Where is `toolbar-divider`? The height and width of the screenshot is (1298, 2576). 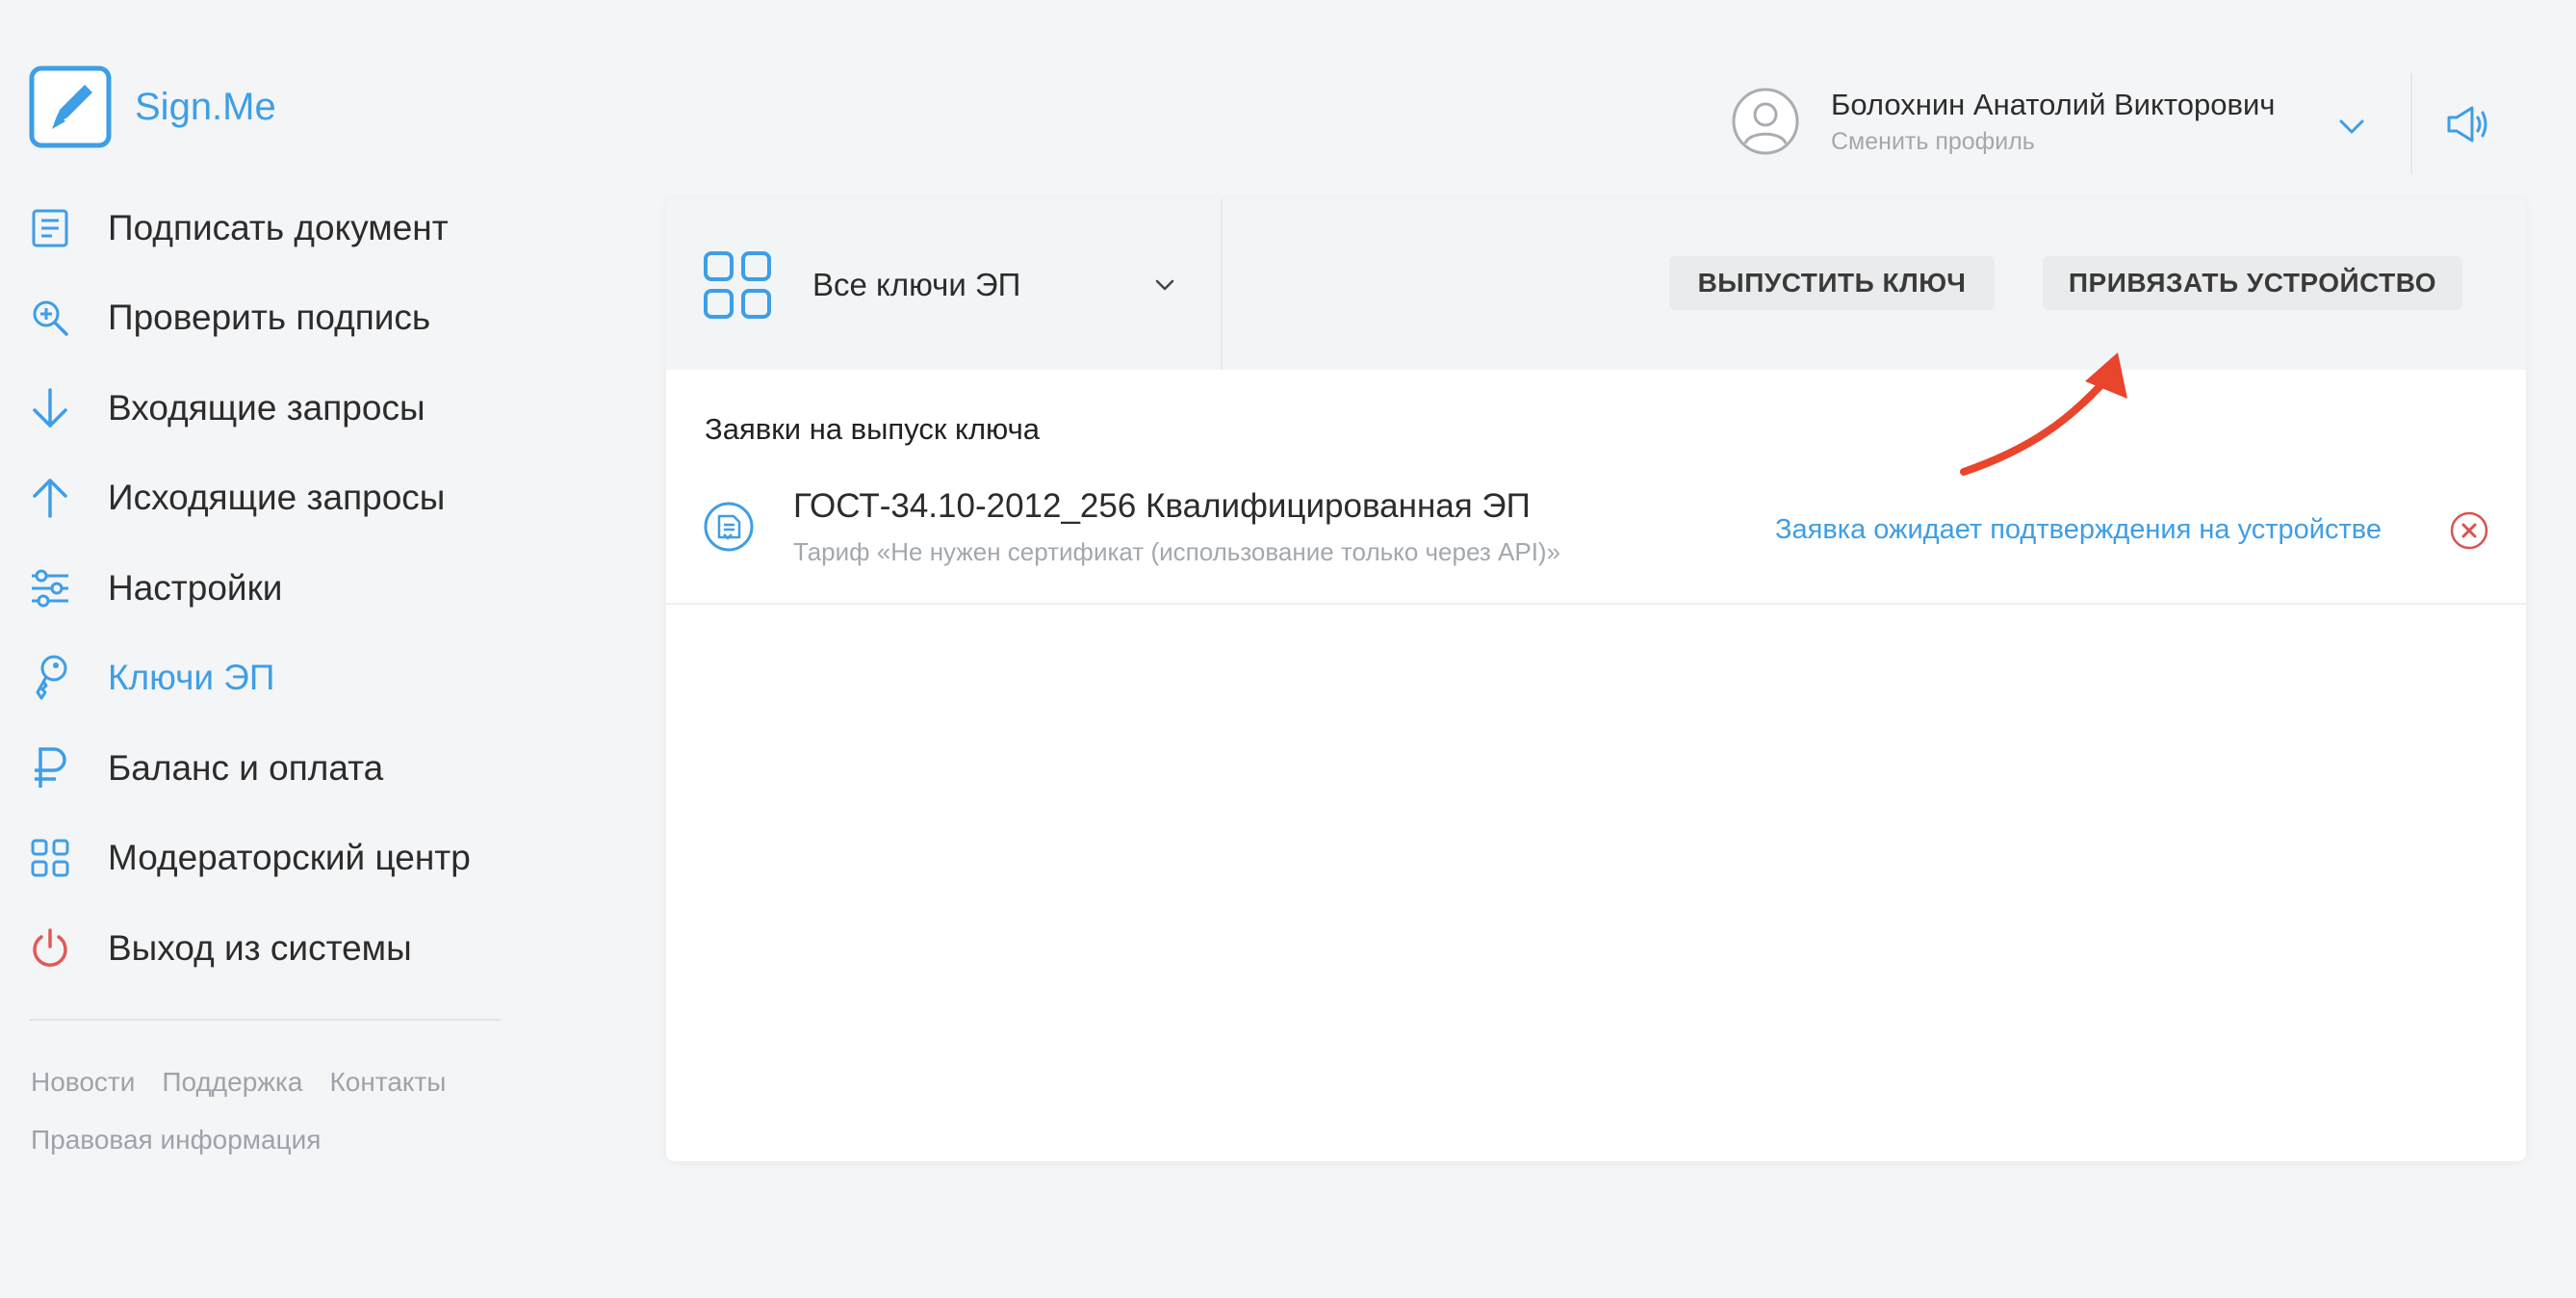
toolbar-divider is located at coordinates (1222, 284).